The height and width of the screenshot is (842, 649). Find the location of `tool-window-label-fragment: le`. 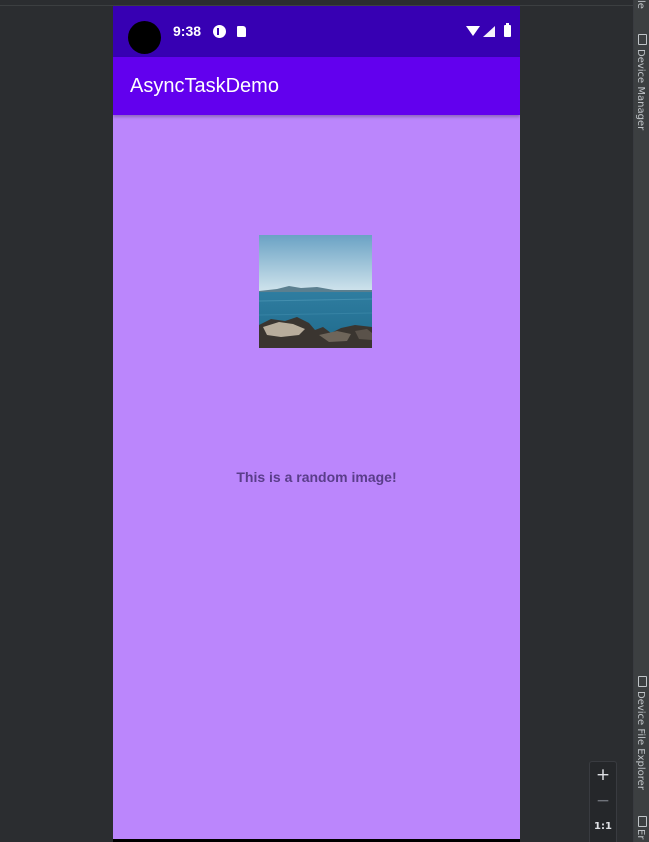

tool-window-label-fragment: le is located at coordinates (640, 4).